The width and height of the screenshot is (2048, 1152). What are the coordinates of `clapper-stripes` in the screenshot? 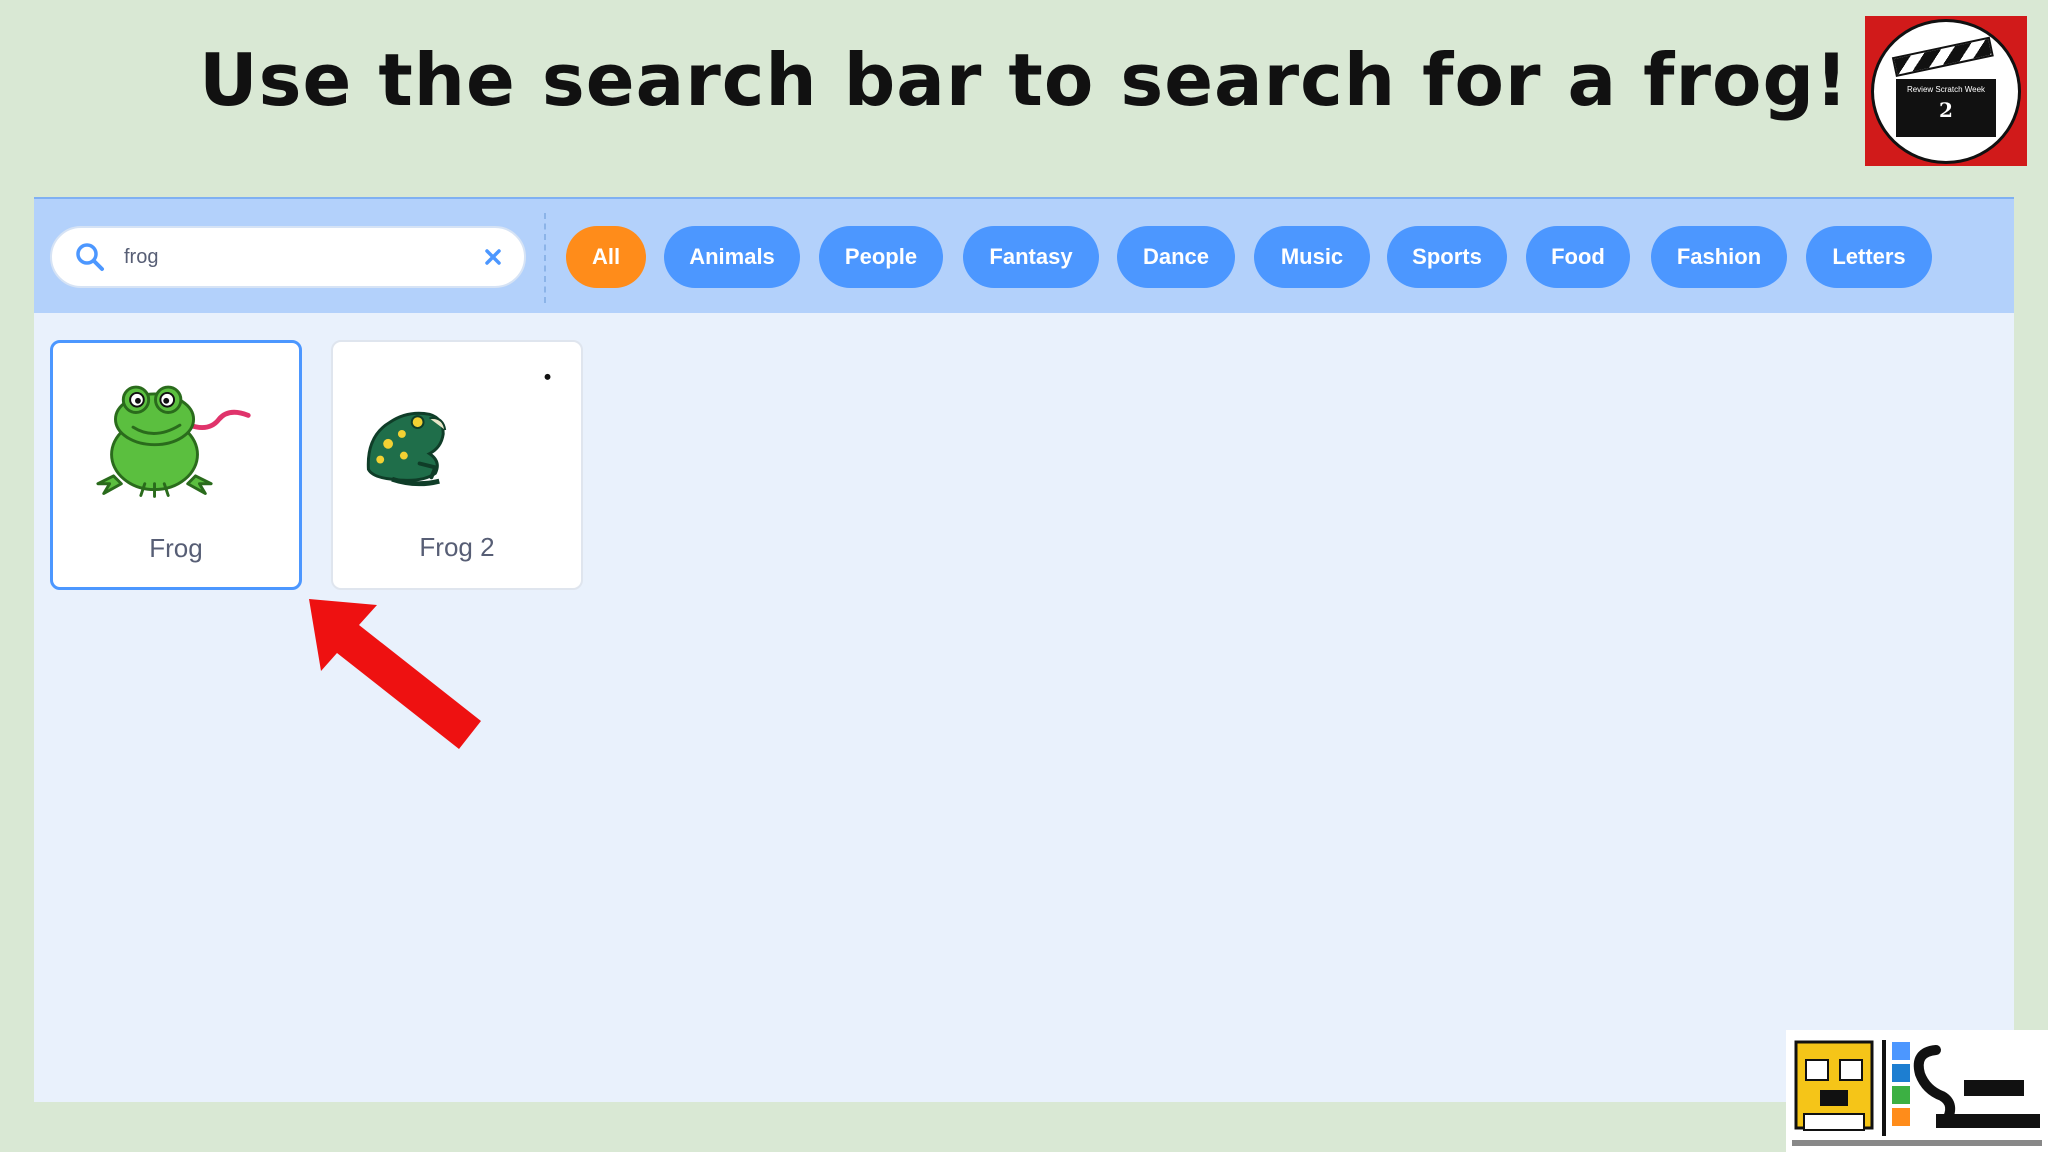 It's located at (1942, 56).